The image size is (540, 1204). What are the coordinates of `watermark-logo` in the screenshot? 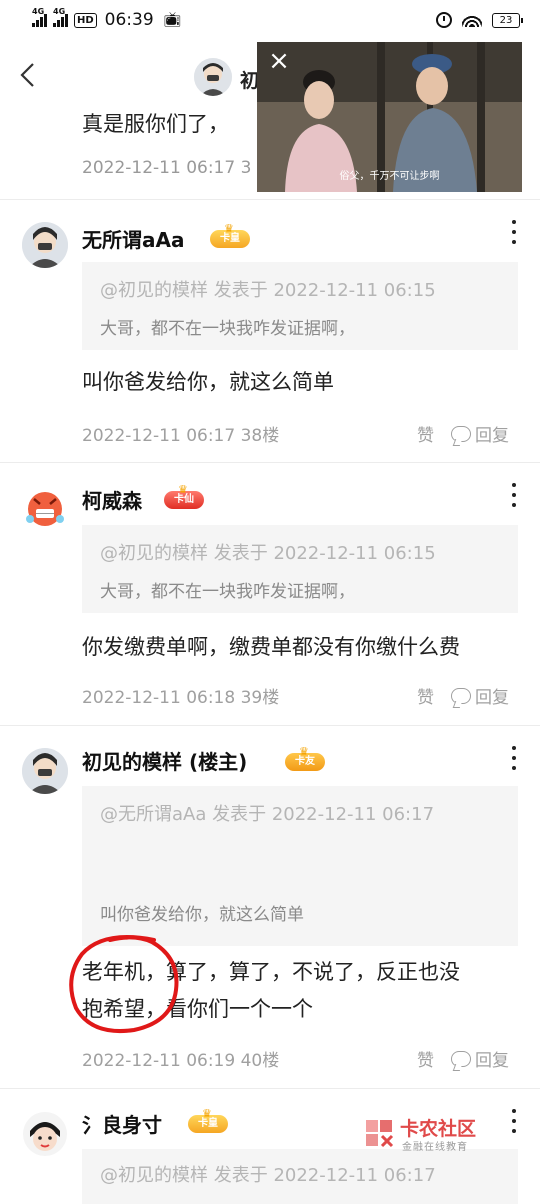 It's located at (380, 1134).